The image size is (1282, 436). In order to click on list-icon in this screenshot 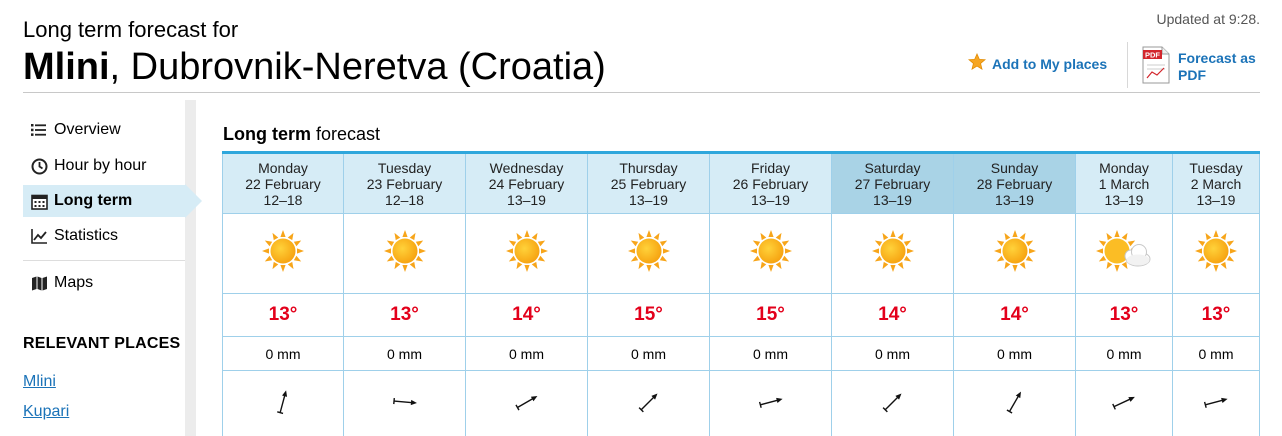, I will do `click(39, 130)`.